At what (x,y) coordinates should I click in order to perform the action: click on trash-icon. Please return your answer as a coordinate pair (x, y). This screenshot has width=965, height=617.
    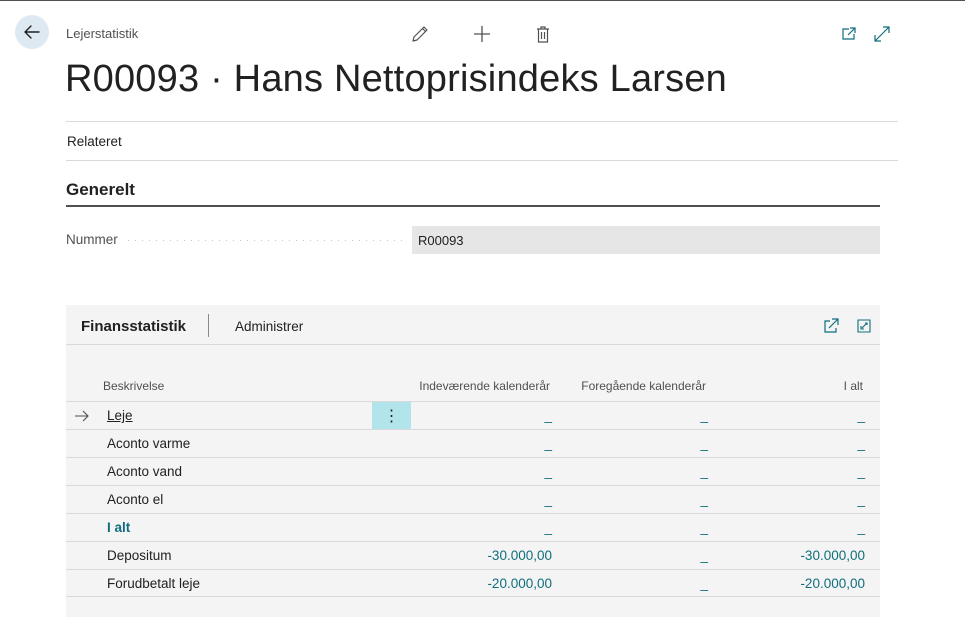
    Looking at the image, I should click on (543, 34).